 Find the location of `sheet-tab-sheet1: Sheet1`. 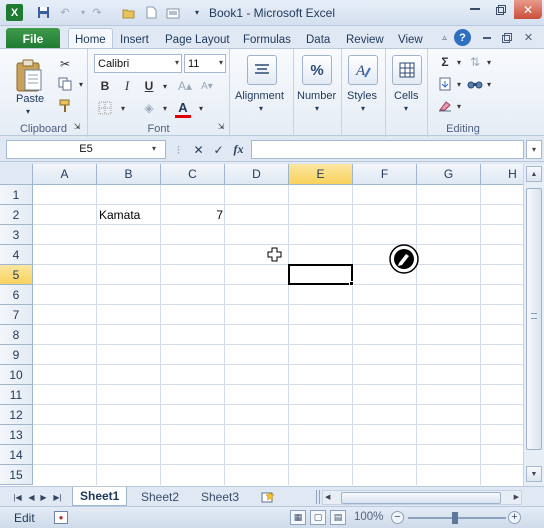

sheet-tab-sheet1: Sheet1 is located at coordinates (100, 496).